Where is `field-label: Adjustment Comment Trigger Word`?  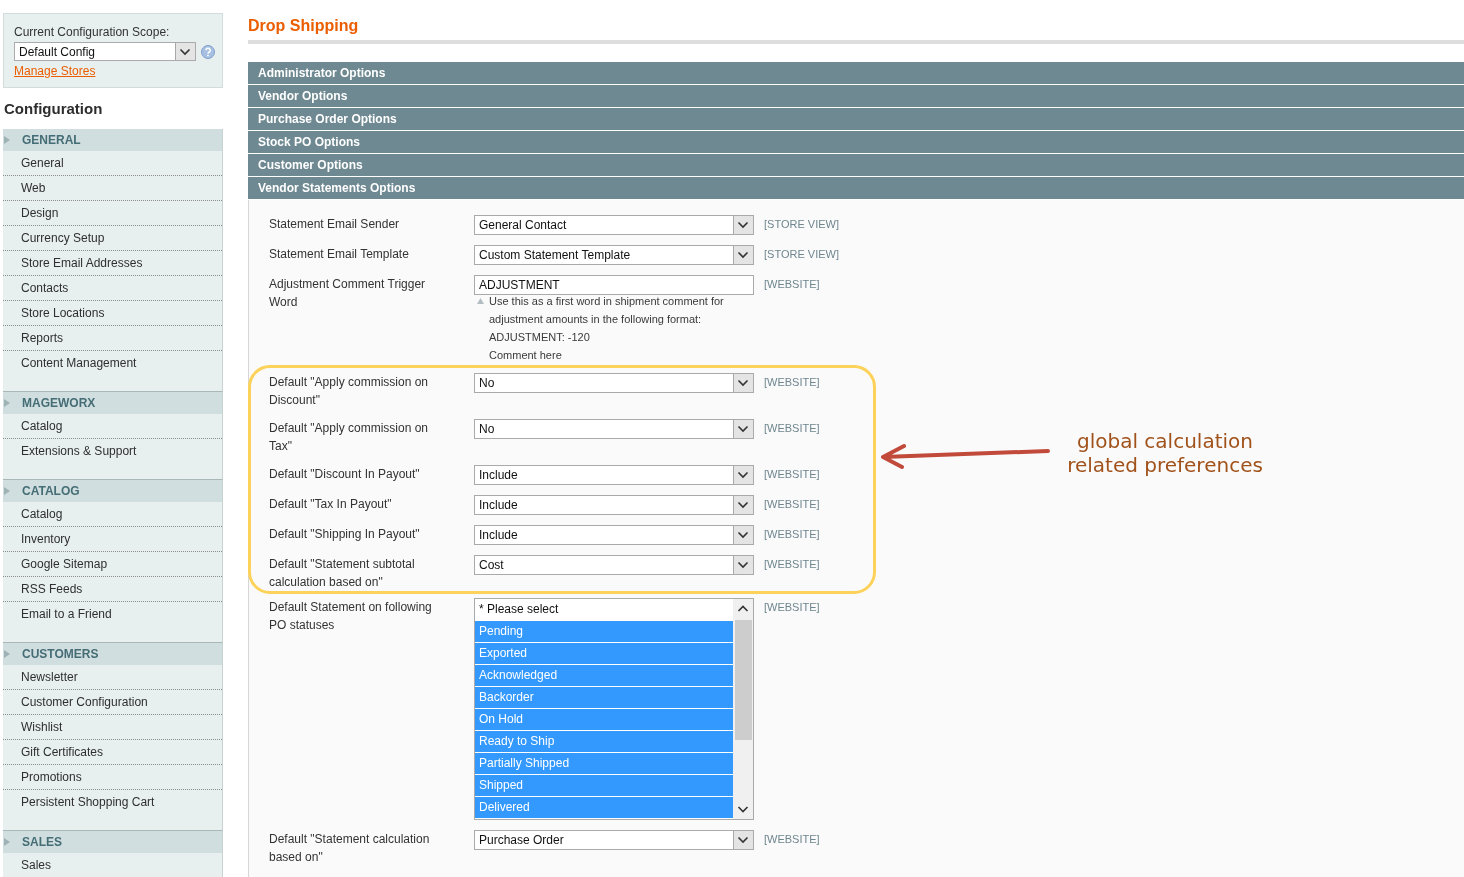
field-label: Adjustment Comment Trigger Word is located at coordinates (348, 293).